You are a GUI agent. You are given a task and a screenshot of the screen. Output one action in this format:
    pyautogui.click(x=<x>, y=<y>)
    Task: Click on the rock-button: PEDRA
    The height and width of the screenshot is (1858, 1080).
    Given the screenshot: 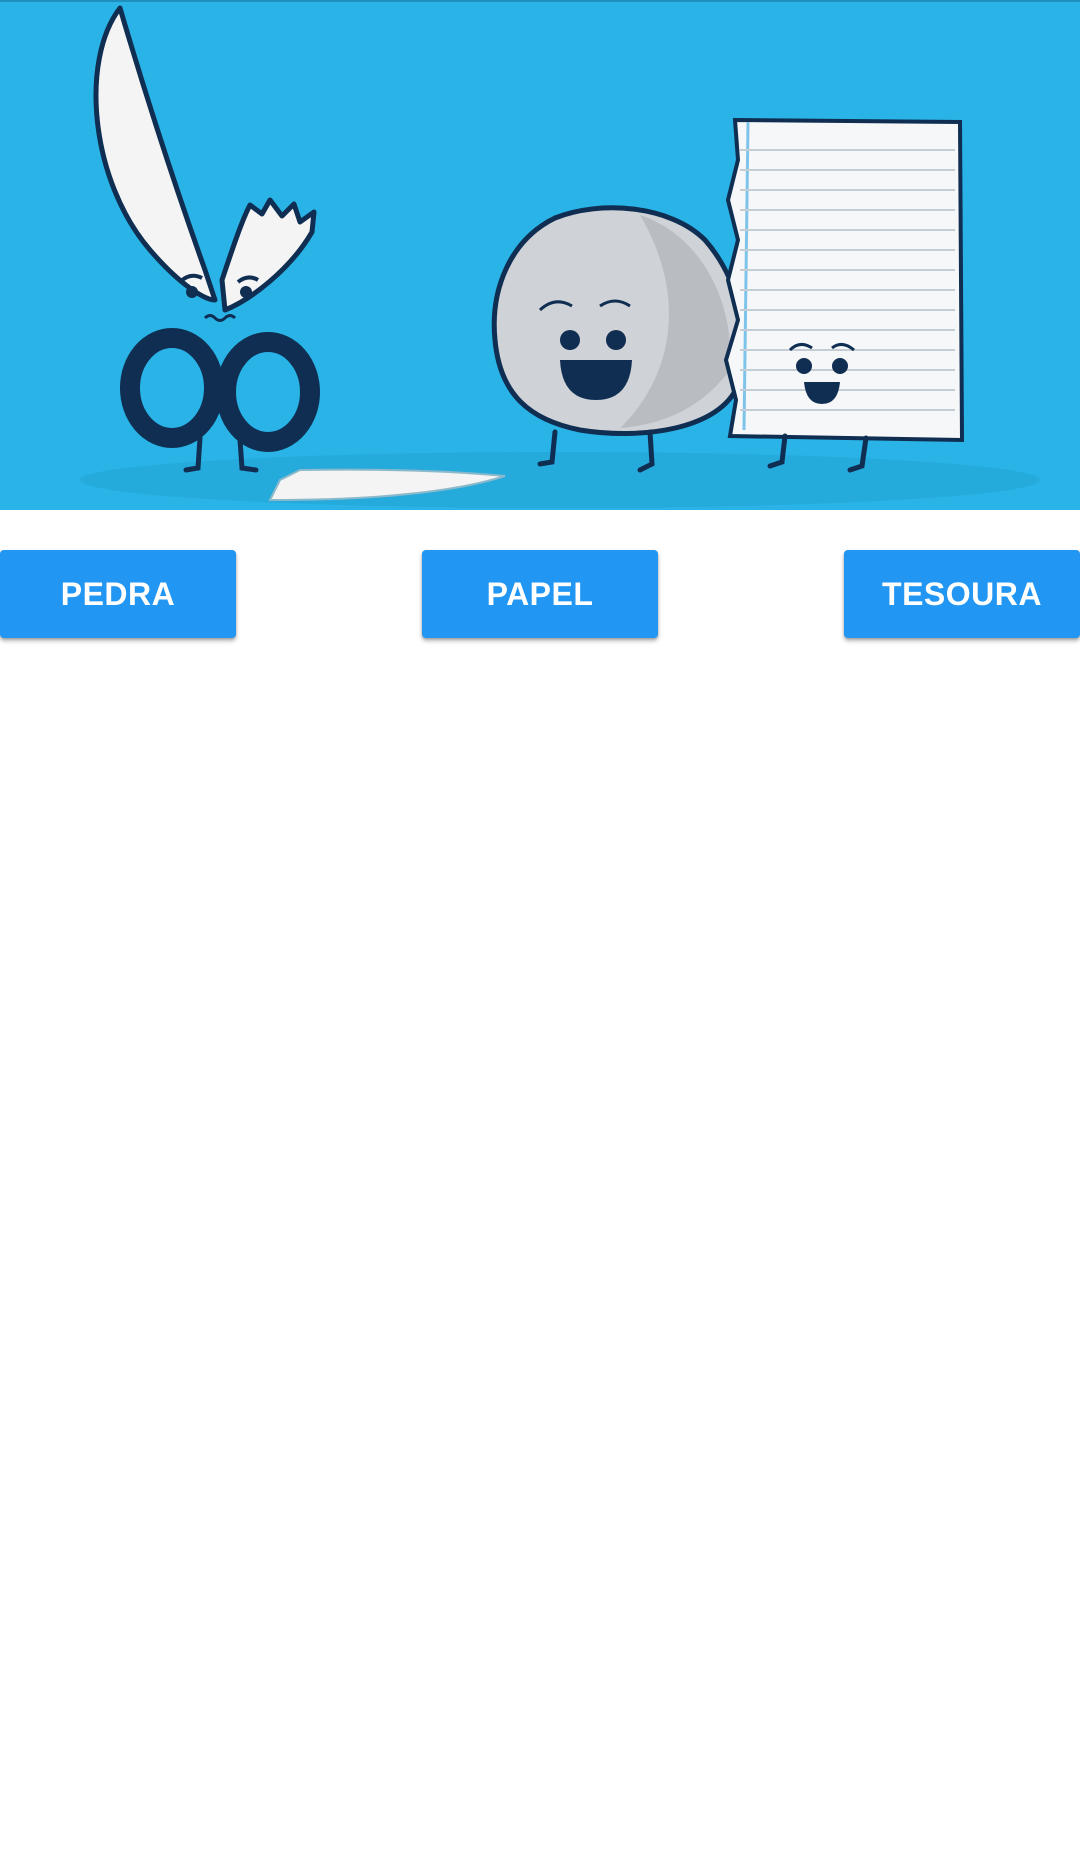 What is the action you would take?
    pyautogui.click(x=118, y=594)
    